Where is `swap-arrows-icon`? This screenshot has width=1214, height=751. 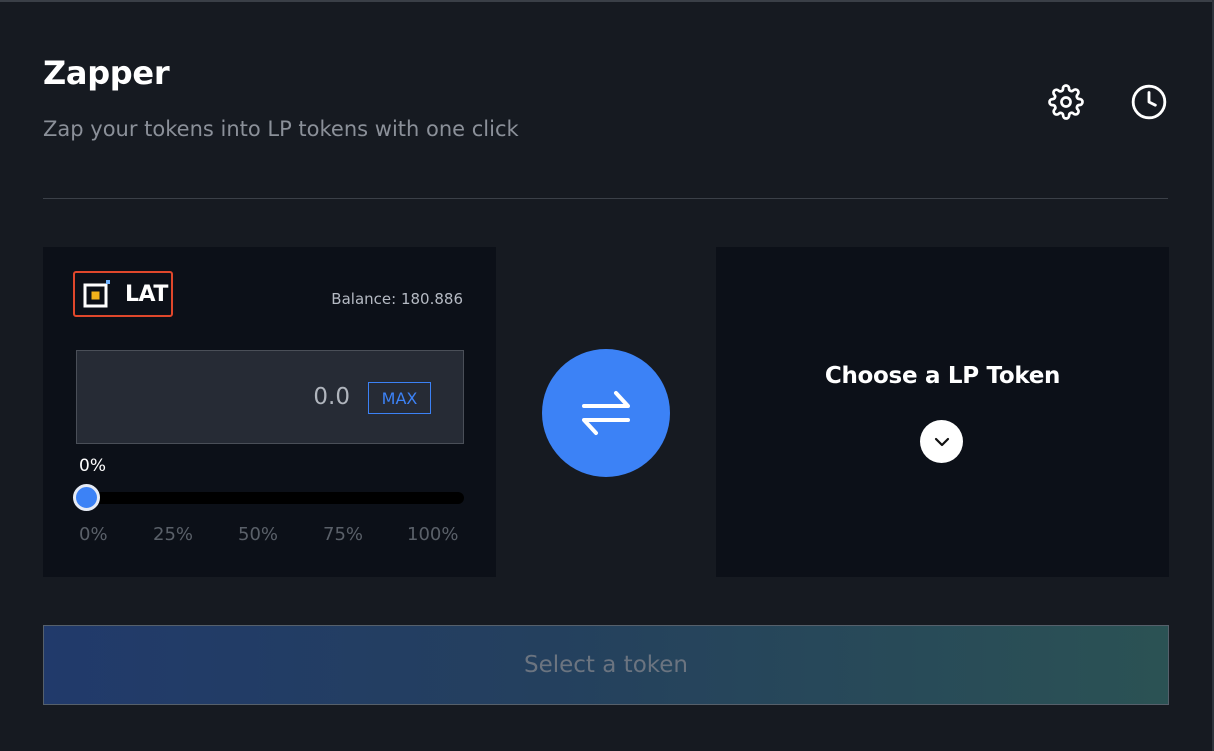 swap-arrows-icon is located at coordinates (606, 413).